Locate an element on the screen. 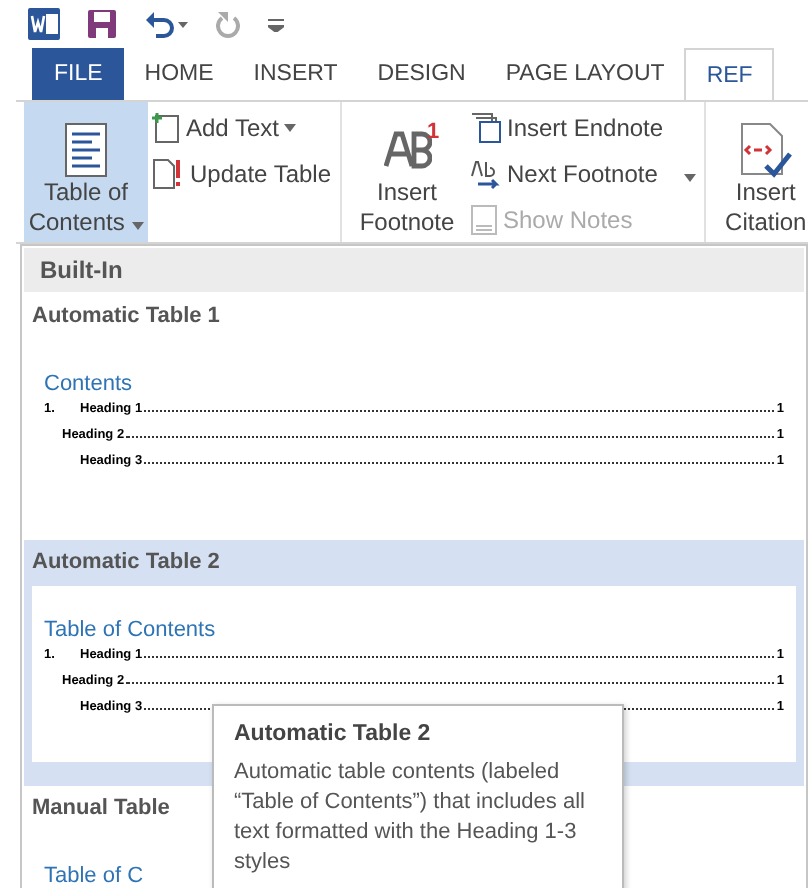 This screenshot has width=808, height=888. gallery-item-title: Automatic Table 1 is located at coordinates (126, 316).